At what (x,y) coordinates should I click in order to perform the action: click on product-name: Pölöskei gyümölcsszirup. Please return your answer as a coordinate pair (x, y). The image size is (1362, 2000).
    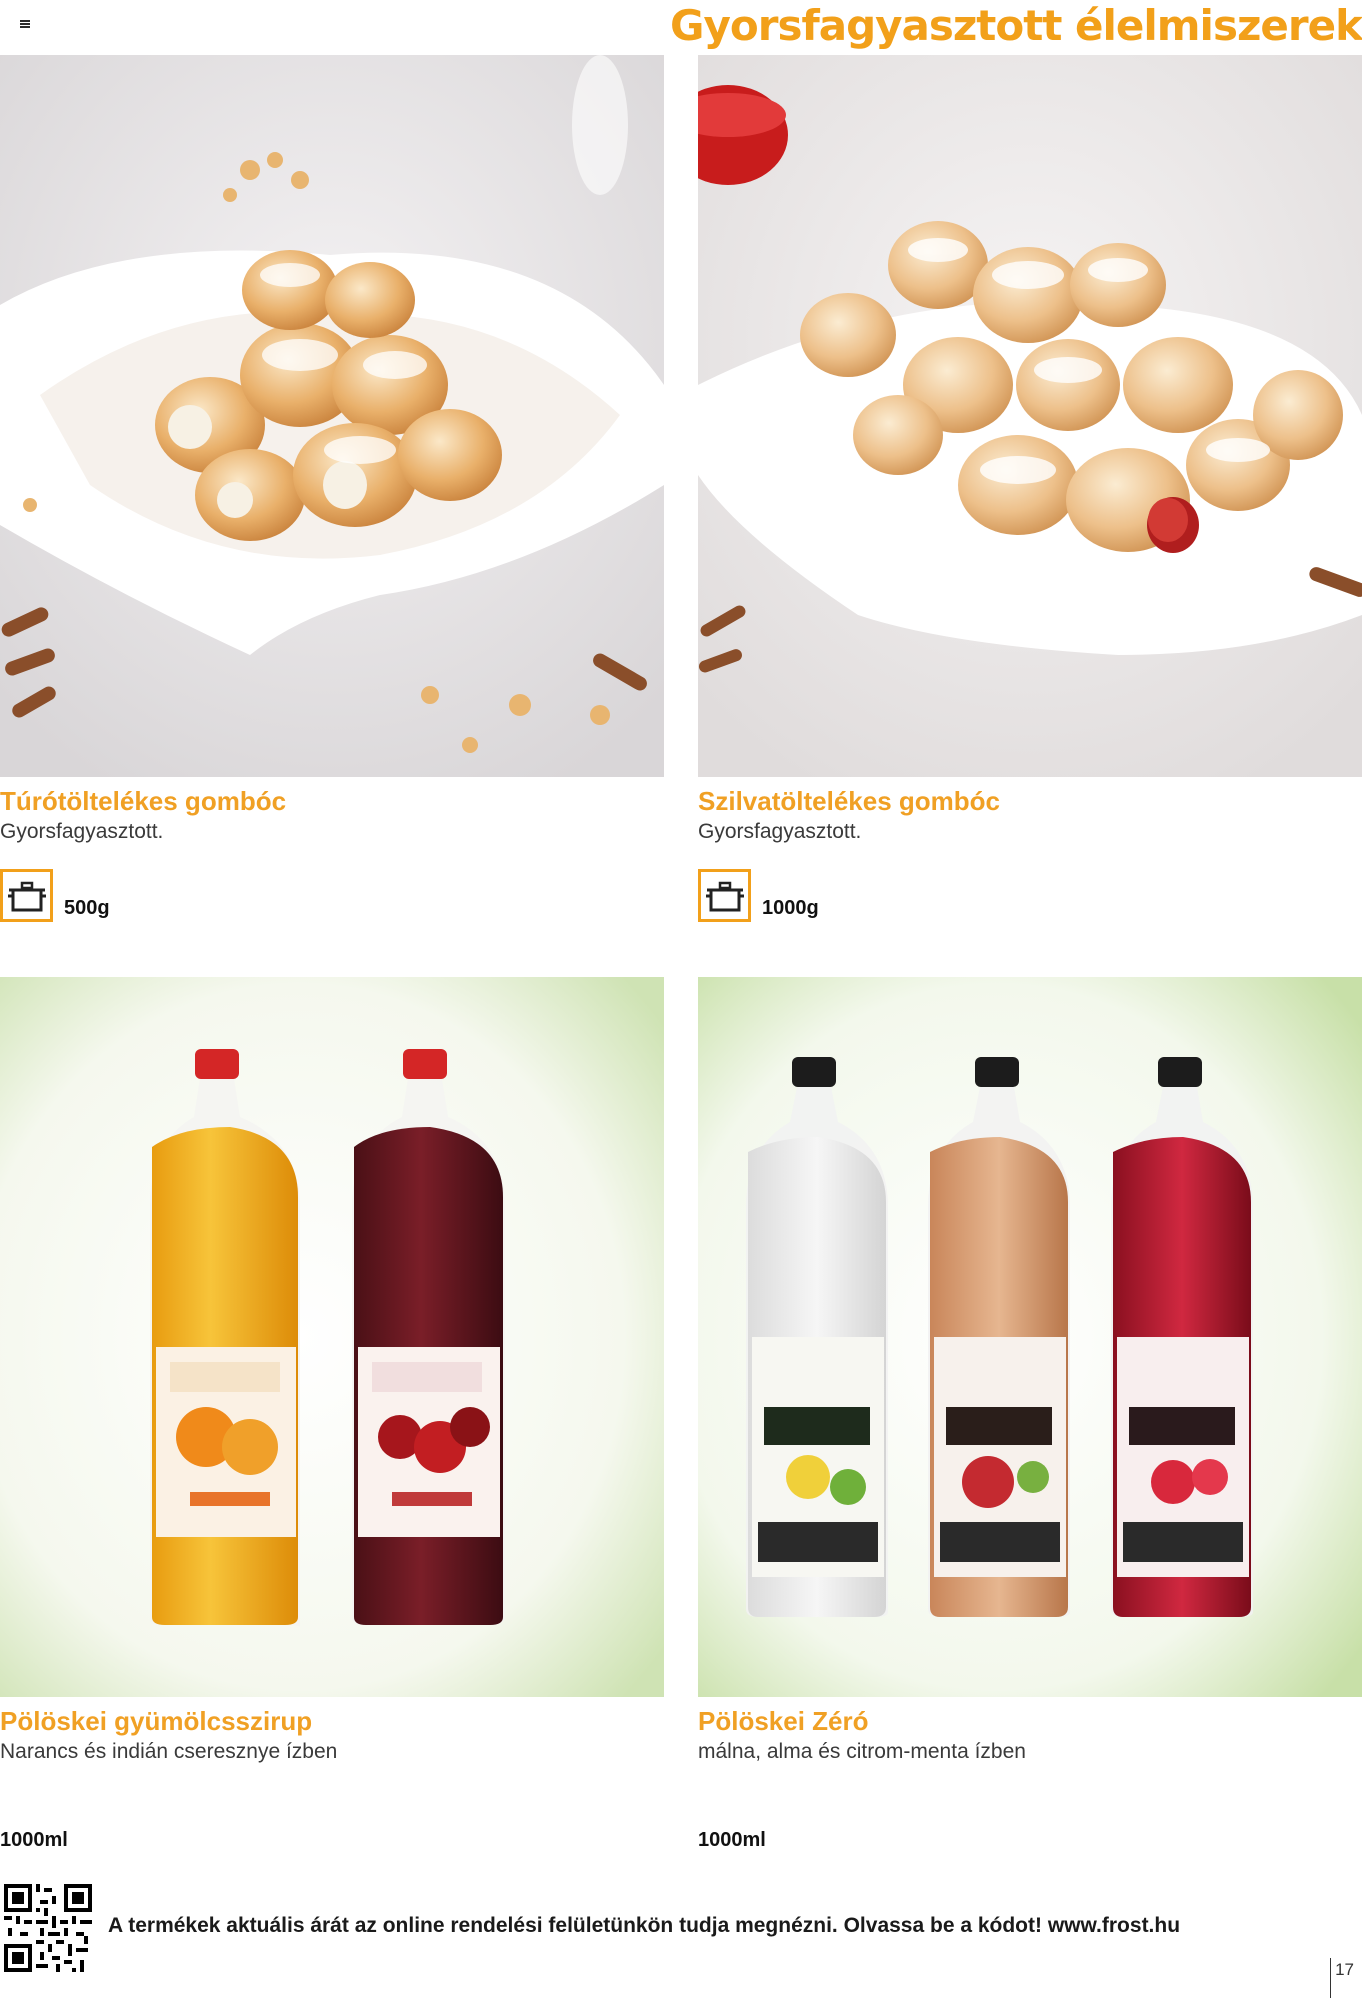
    Looking at the image, I should click on (156, 1721).